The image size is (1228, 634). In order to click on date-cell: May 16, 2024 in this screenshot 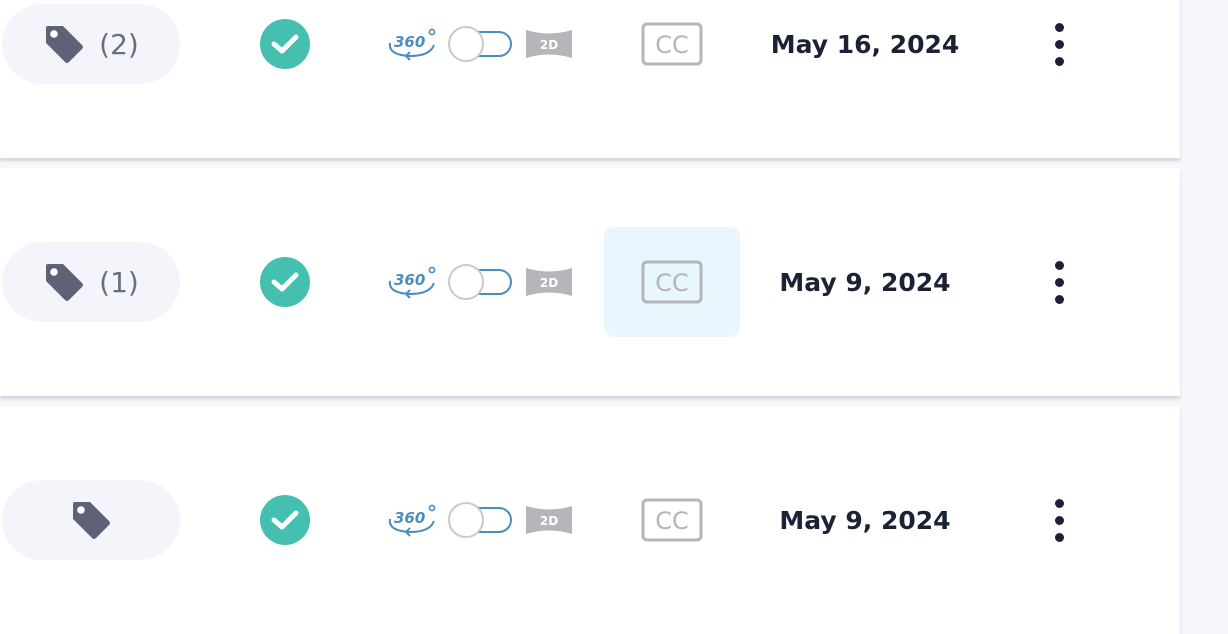, I will do `click(865, 79)`.